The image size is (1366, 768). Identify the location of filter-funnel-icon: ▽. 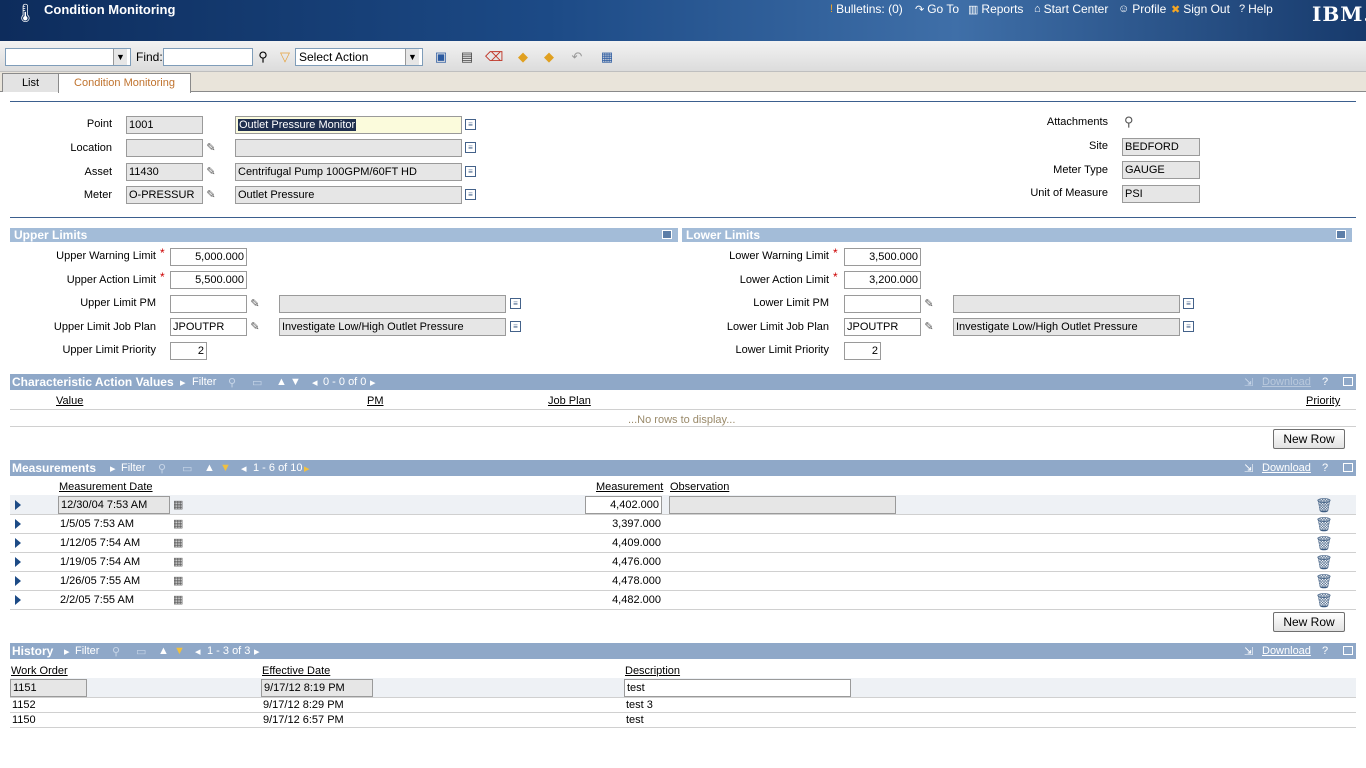
(285, 57).